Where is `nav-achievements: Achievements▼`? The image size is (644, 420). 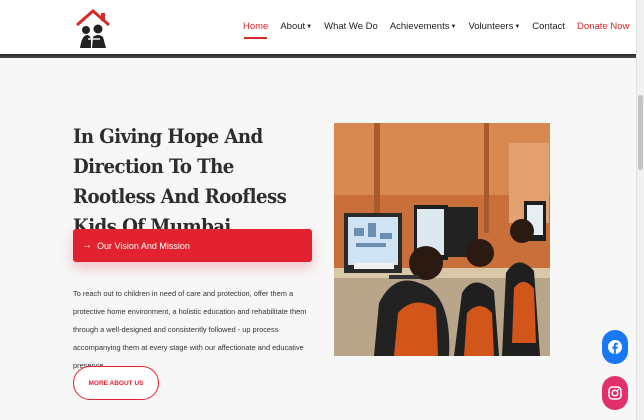 nav-achievements: Achievements▼ is located at coordinates (423, 26).